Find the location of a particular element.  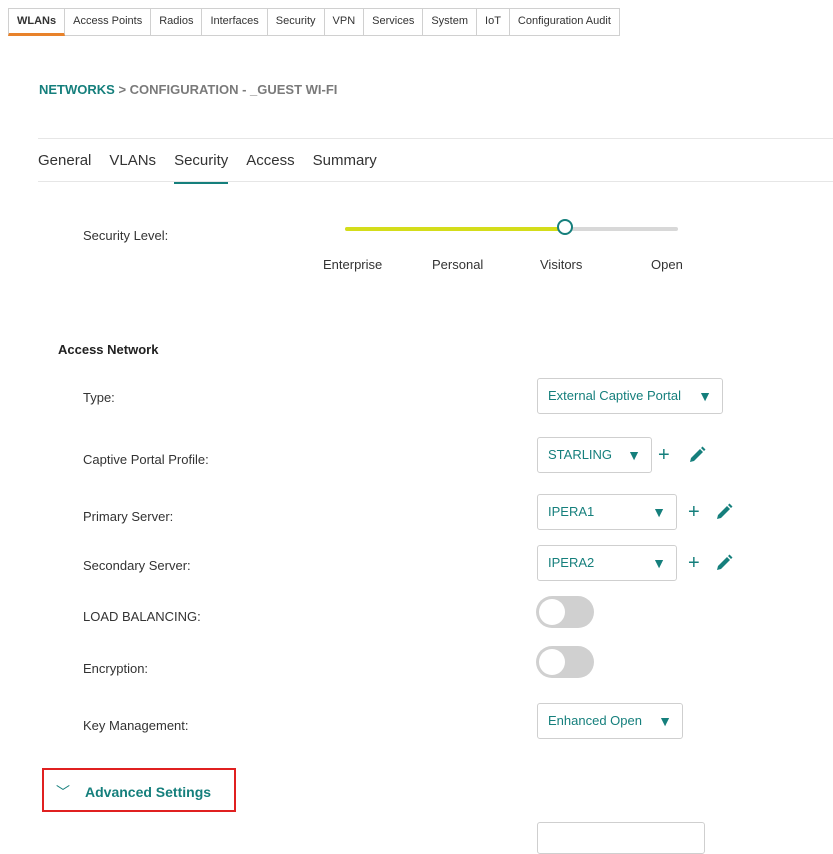

partial-field is located at coordinates (621, 838).